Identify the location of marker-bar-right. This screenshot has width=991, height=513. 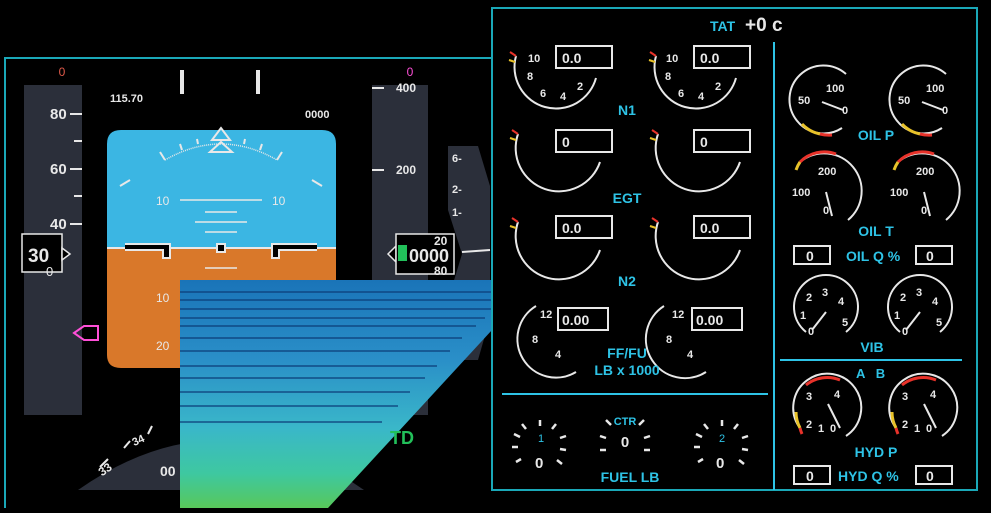
(258, 82).